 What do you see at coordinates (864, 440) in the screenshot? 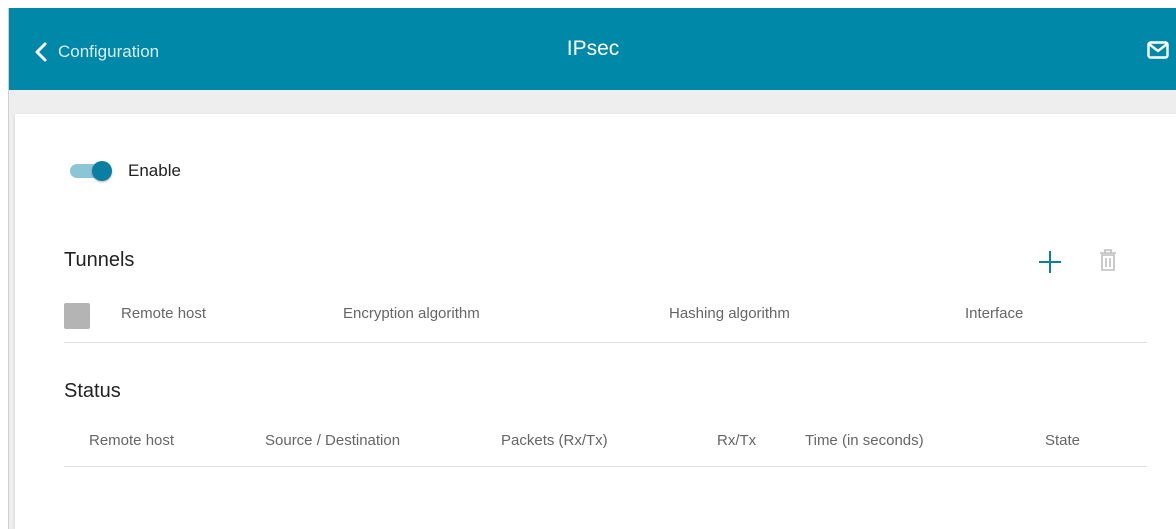
I see `status-col-time: Time (in seconds)` at bounding box center [864, 440].